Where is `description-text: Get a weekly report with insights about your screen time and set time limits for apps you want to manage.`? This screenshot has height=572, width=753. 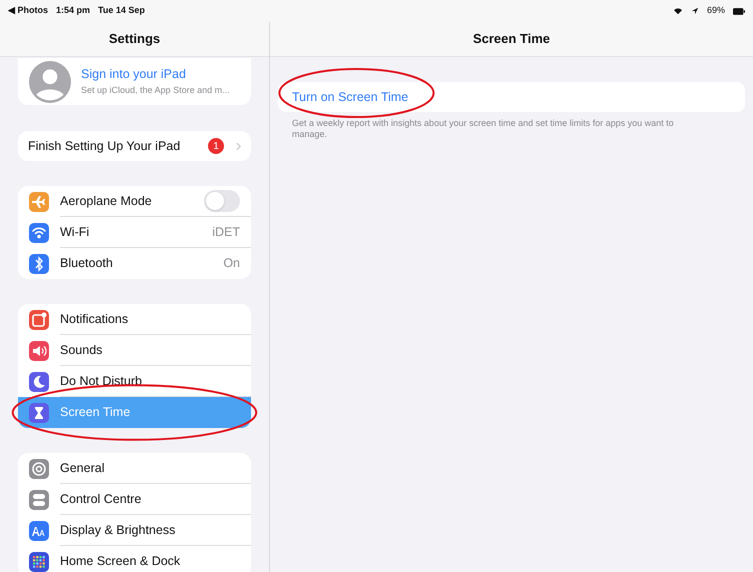
description-text: Get a weekly report with insights about your screen time and set time limits for apps you want to manage. is located at coordinates (483, 129).